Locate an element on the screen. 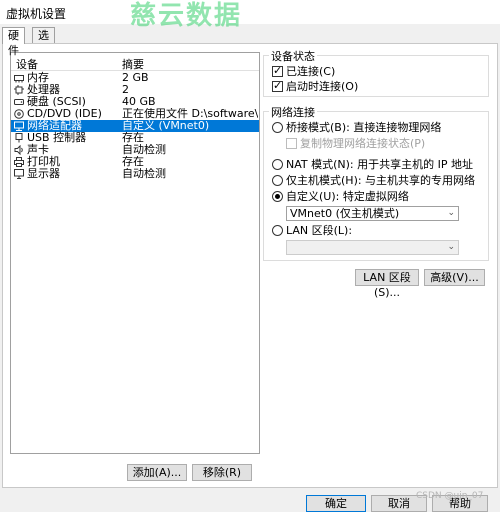 The width and height of the screenshot is (500, 512). bridged-radio: 桥接模式(B): 直接连接物理网络 is located at coordinates (356, 128).